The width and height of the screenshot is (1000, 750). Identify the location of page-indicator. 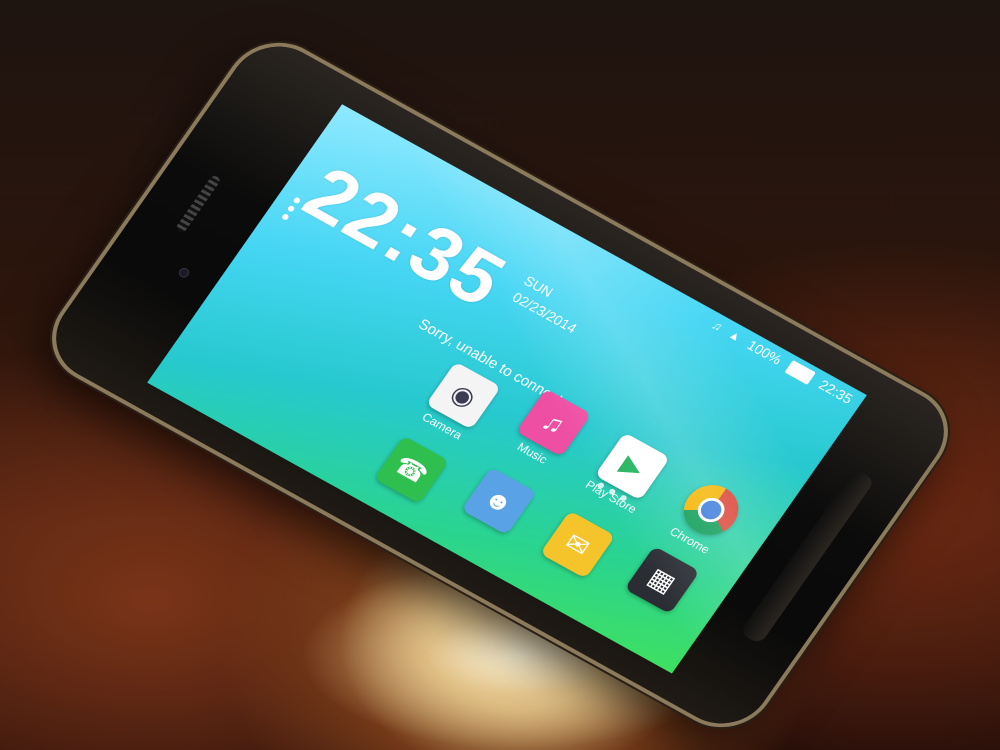
(612, 492).